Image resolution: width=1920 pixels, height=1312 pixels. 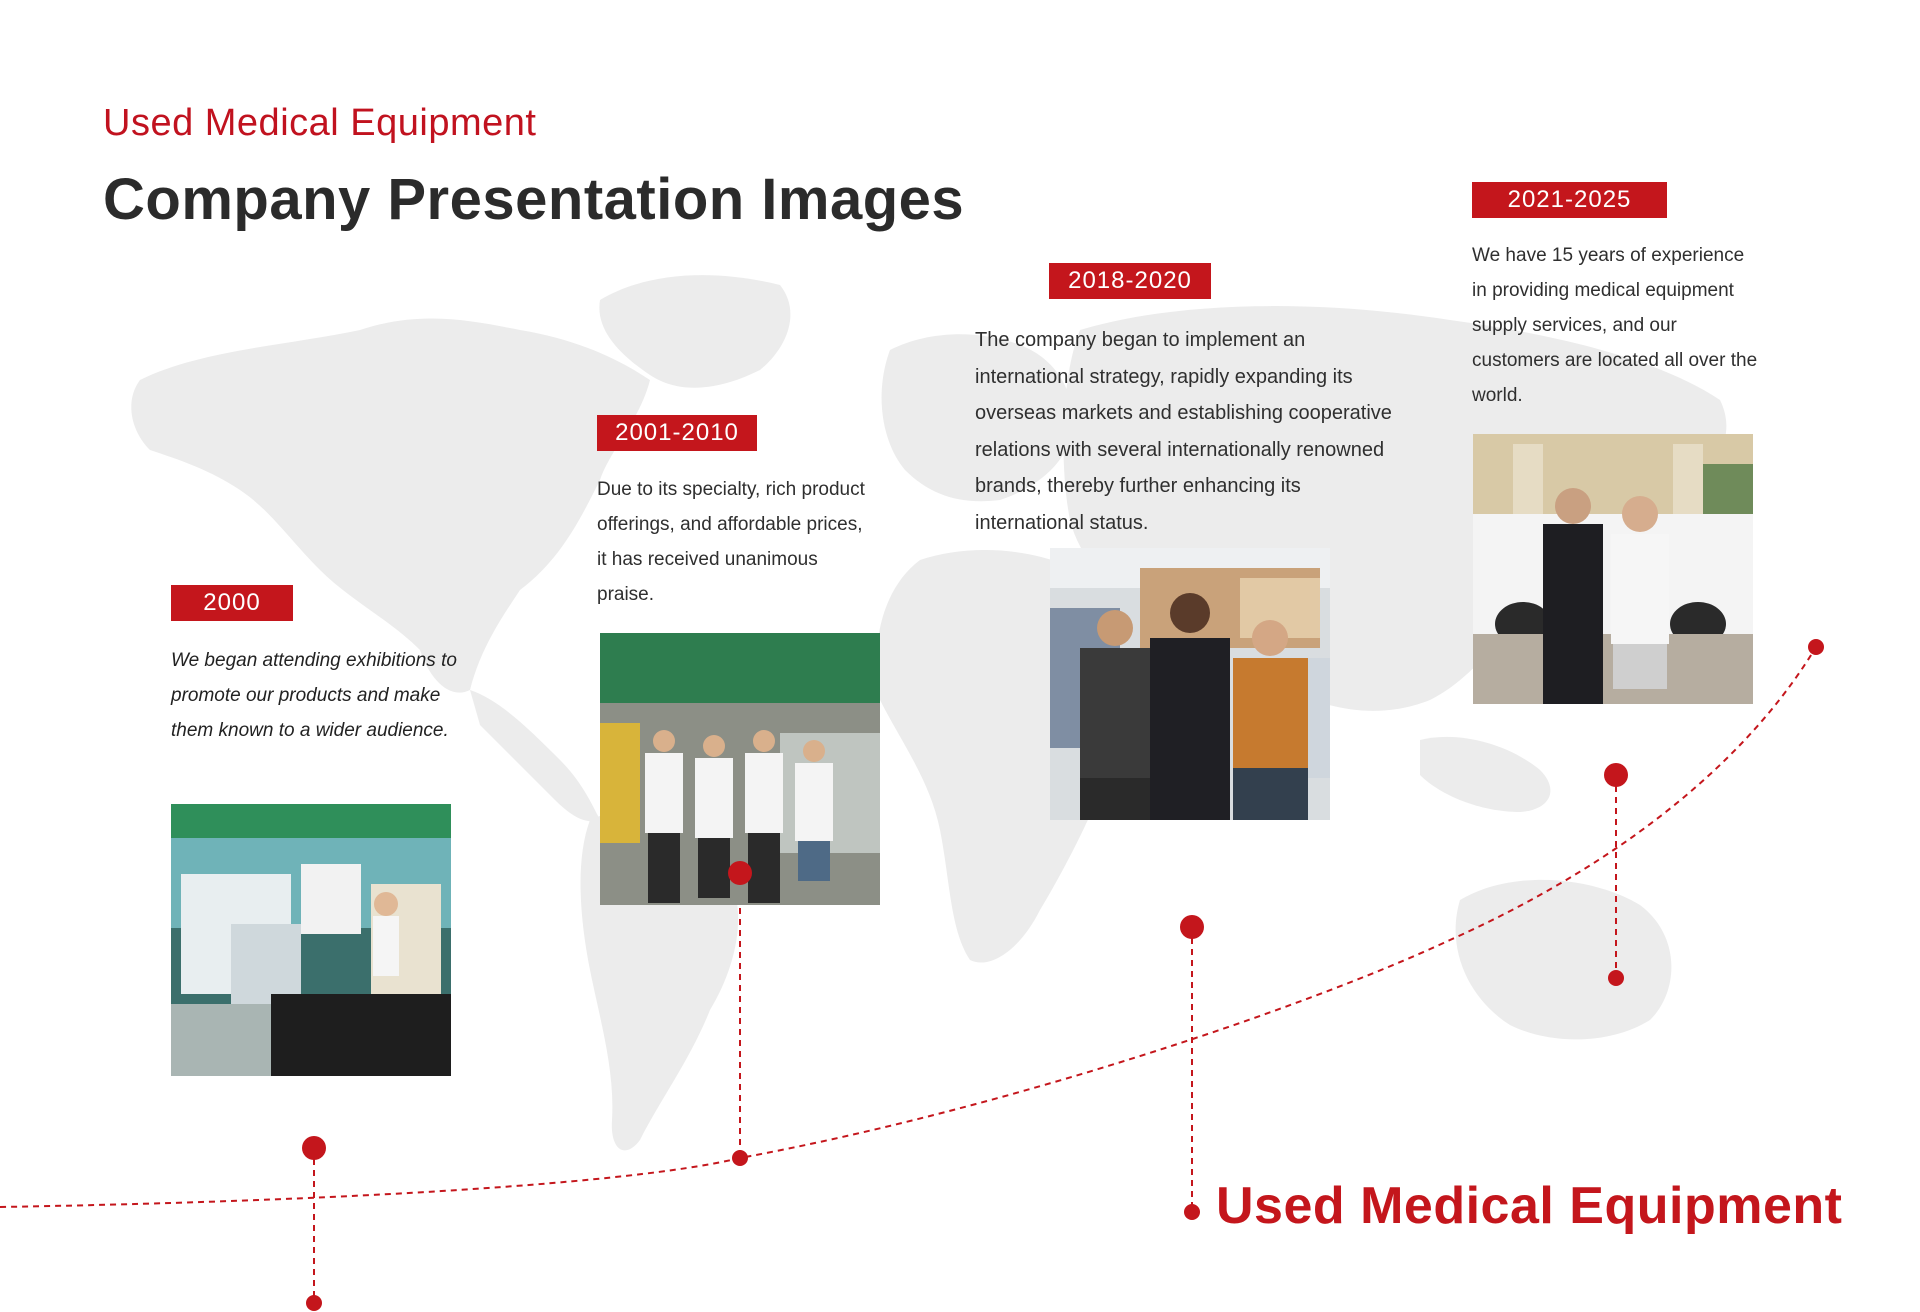 What do you see at coordinates (1130, 281) in the screenshot?
I see `year-badge-2018-2020: 2018-2020` at bounding box center [1130, 281].